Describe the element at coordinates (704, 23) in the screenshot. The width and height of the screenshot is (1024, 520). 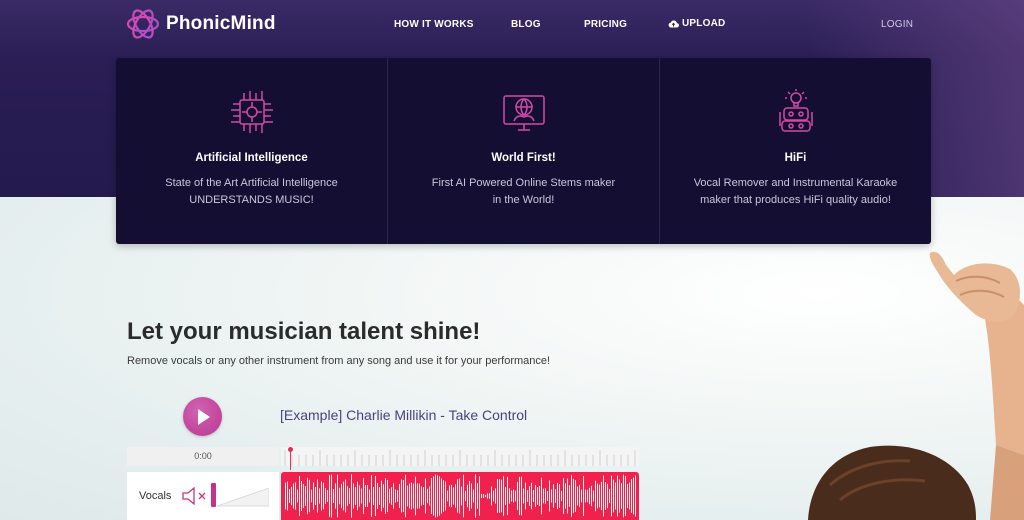
I see `nav-upload-label: UPLOAD` at that location.